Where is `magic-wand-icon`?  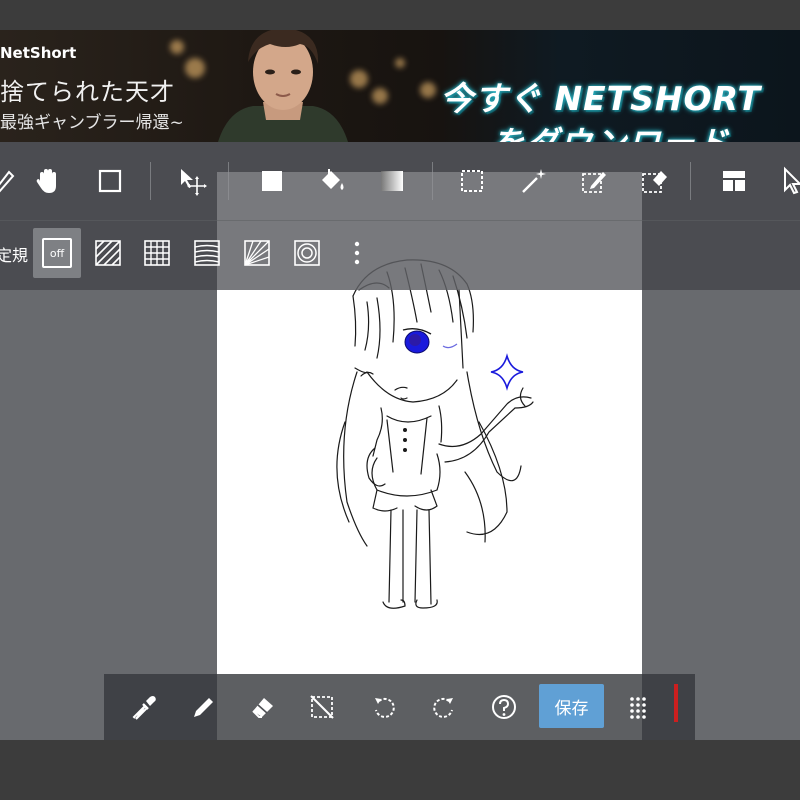
magic-wand-icon is located at coordinates (534, 181).